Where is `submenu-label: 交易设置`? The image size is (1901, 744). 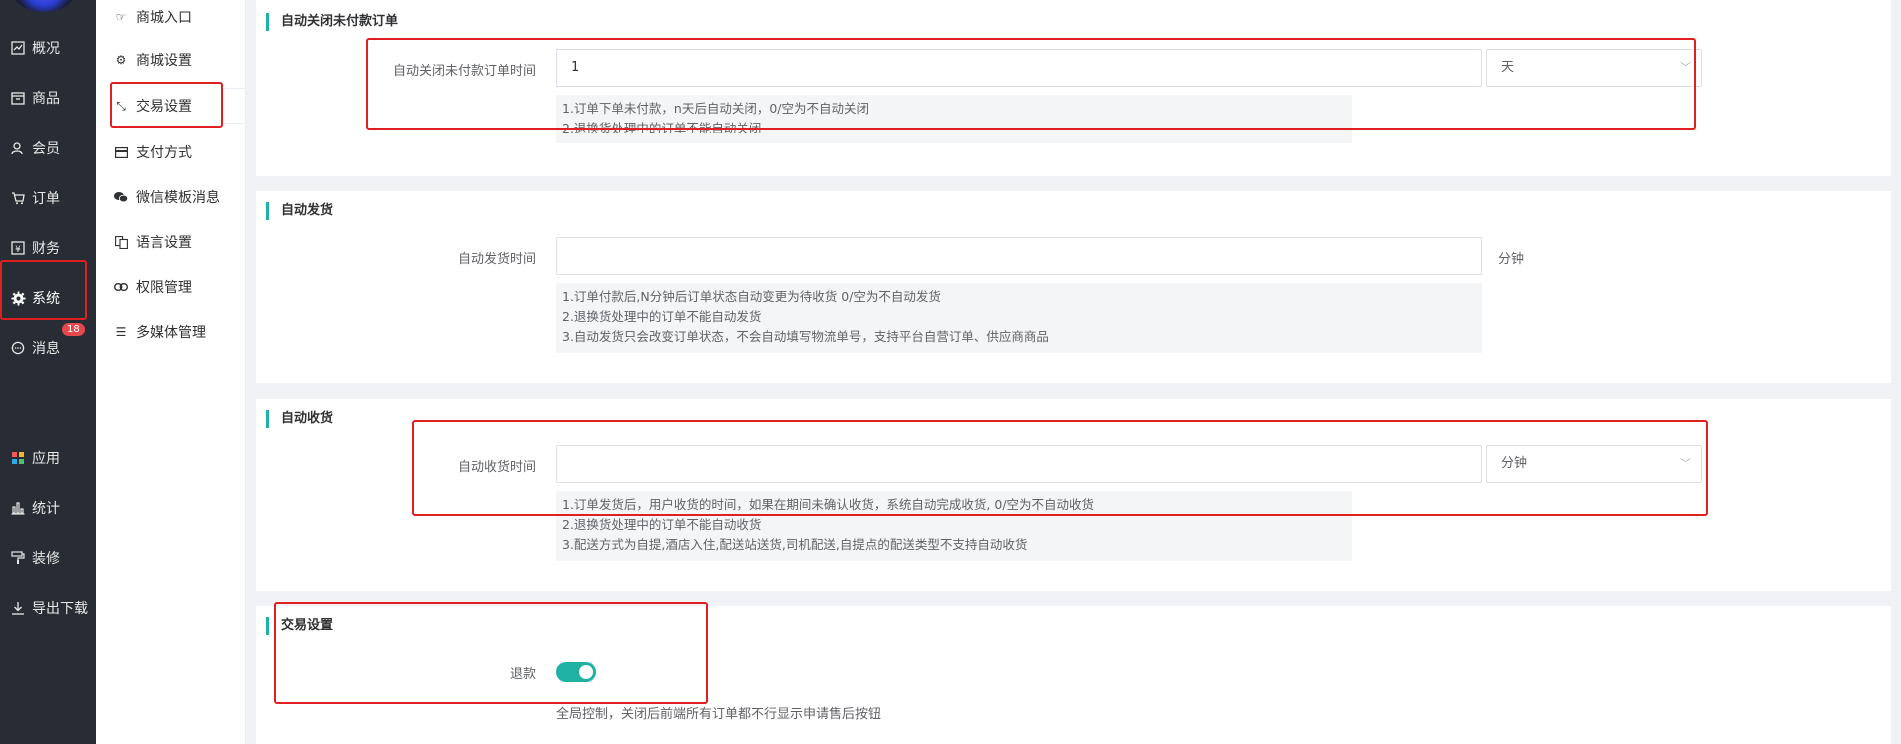 submenu-label: 交易设置 is located at coordinates (164, 107).